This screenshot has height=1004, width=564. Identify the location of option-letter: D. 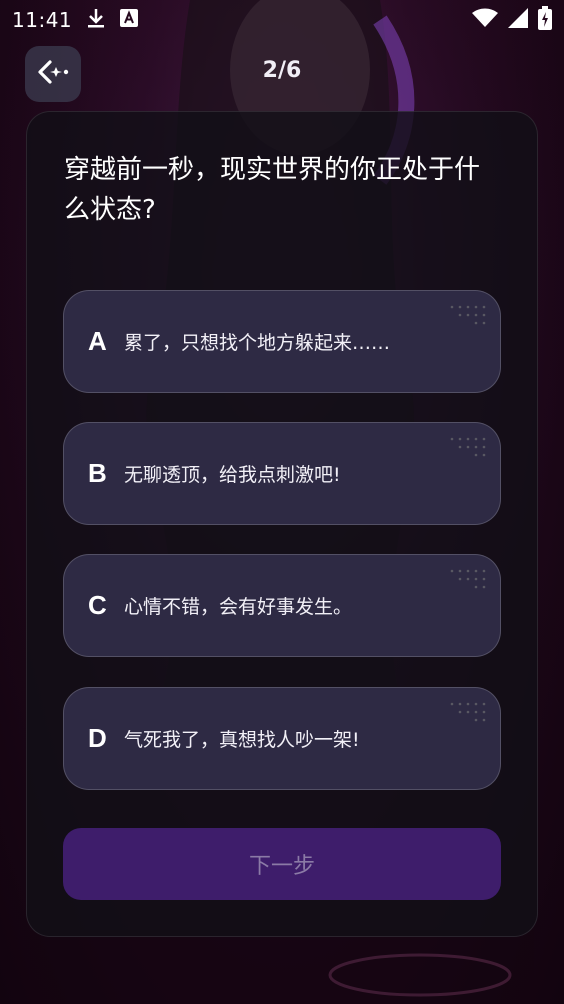
(97, 738).